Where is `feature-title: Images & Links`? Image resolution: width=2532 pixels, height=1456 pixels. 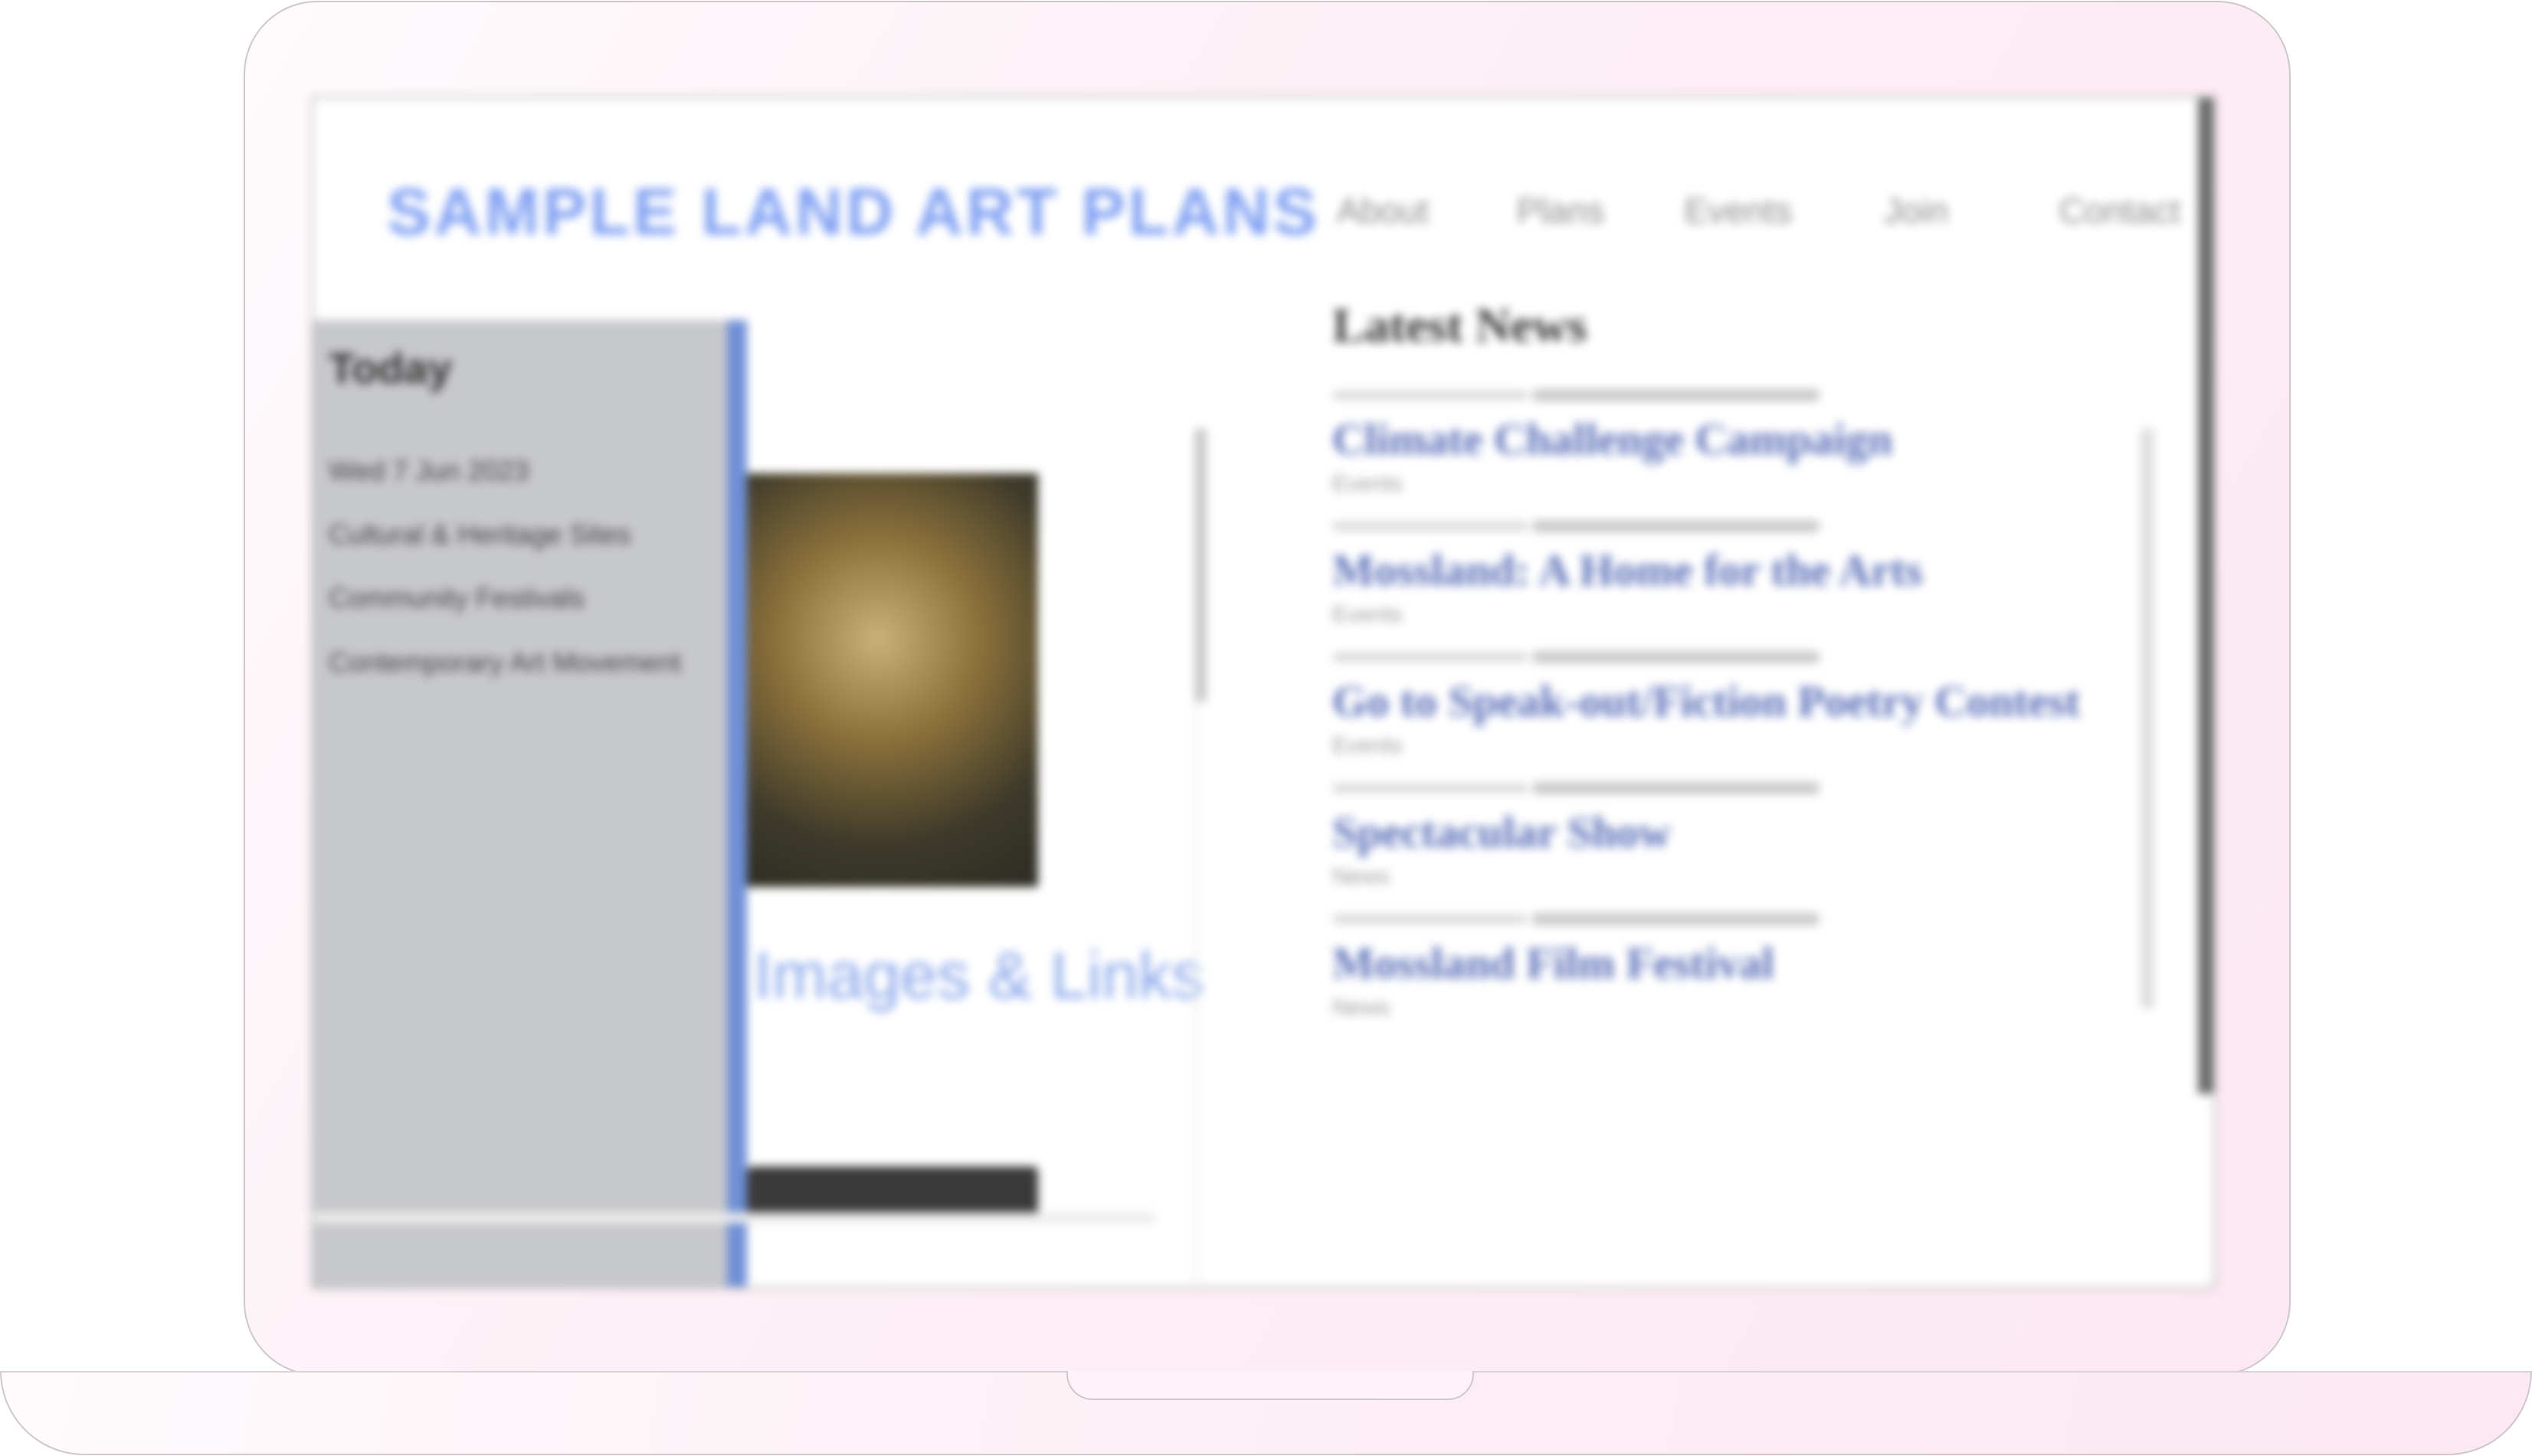 feature-title: Images & Links is located at coordinates (979, 977).